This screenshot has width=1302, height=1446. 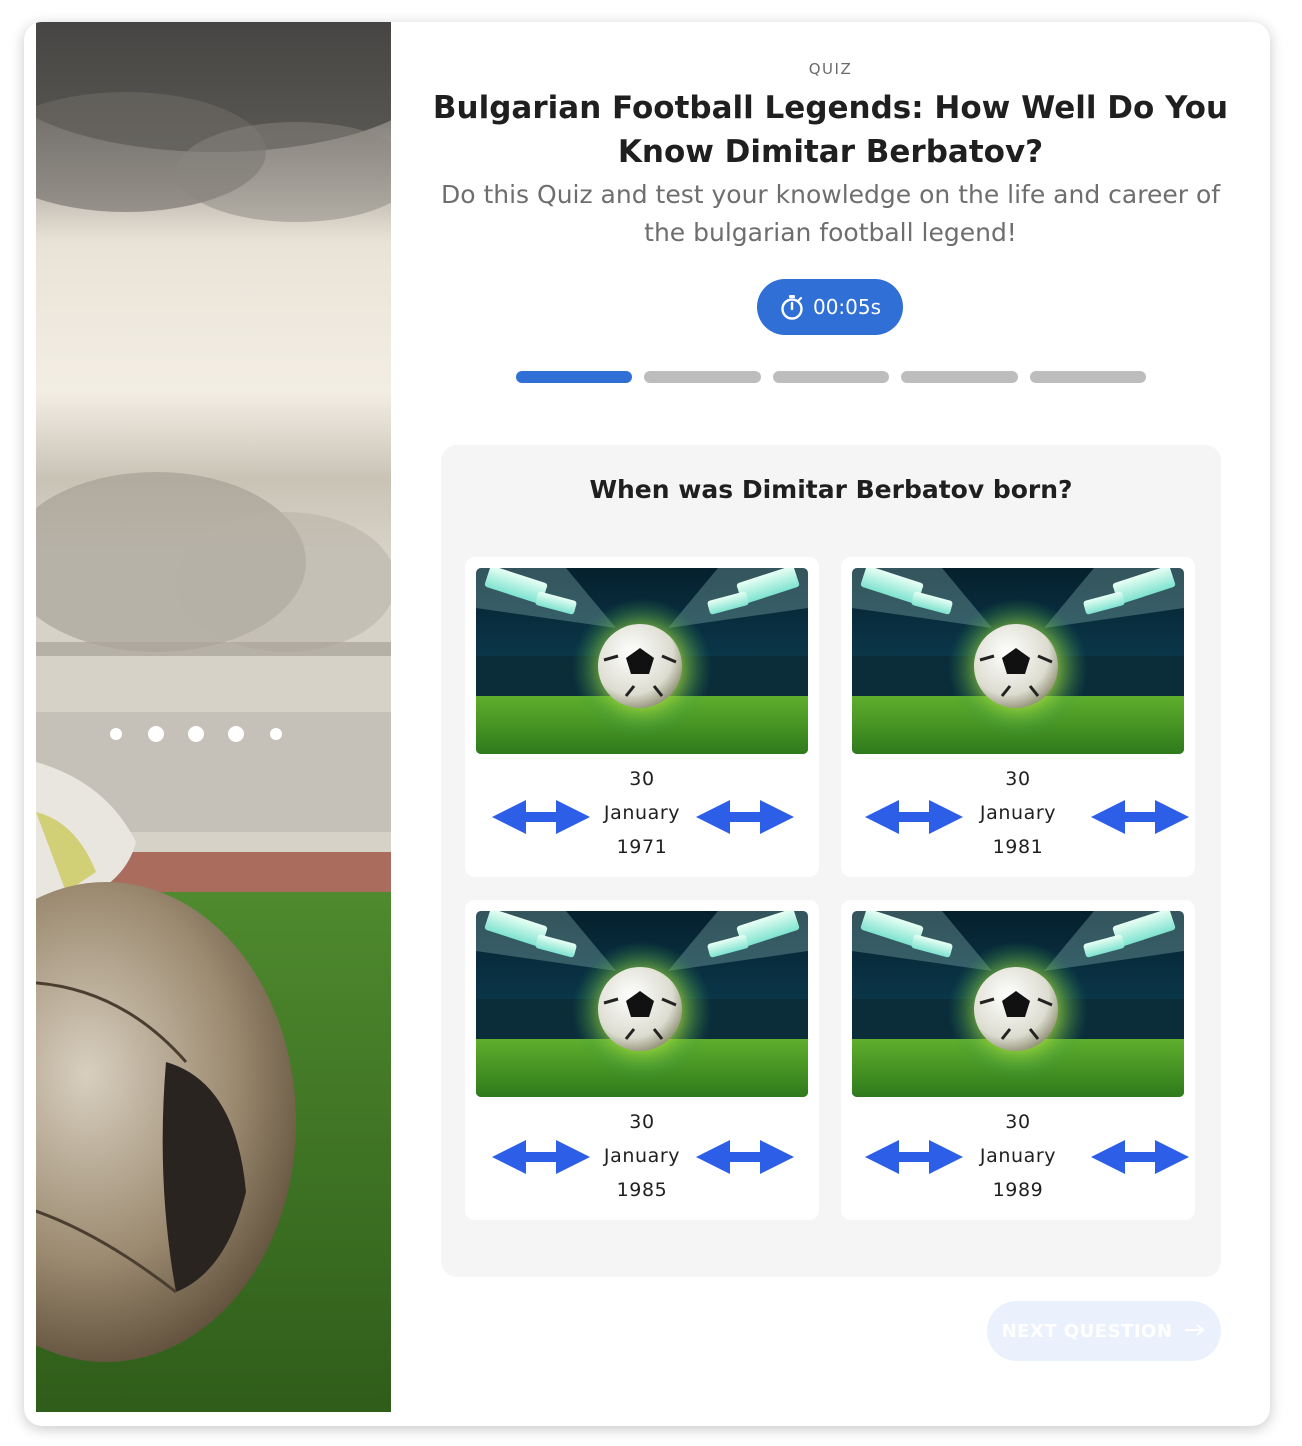 I want to click on option-year: 1985, so click(x=642, y=1190).